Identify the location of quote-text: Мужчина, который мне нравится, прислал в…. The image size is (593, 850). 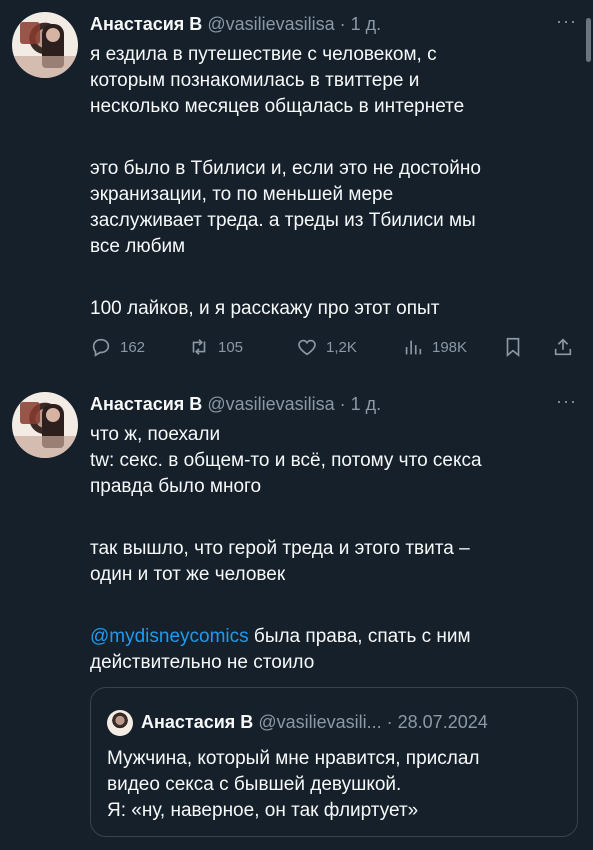
(337, 785).